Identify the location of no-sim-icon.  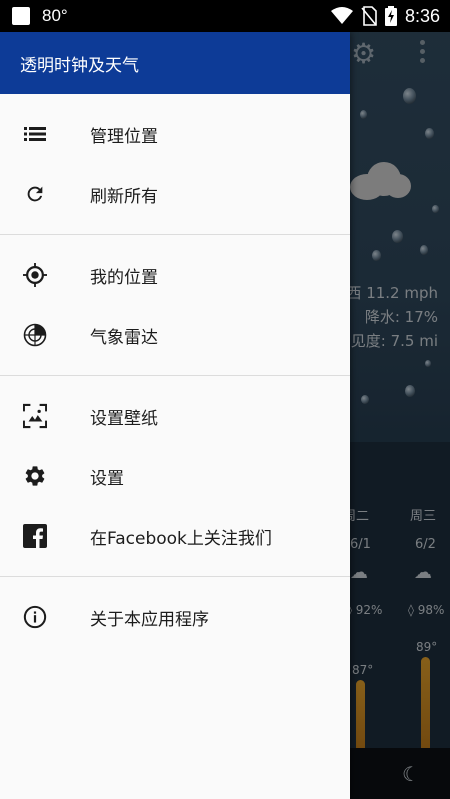
(369, 16).